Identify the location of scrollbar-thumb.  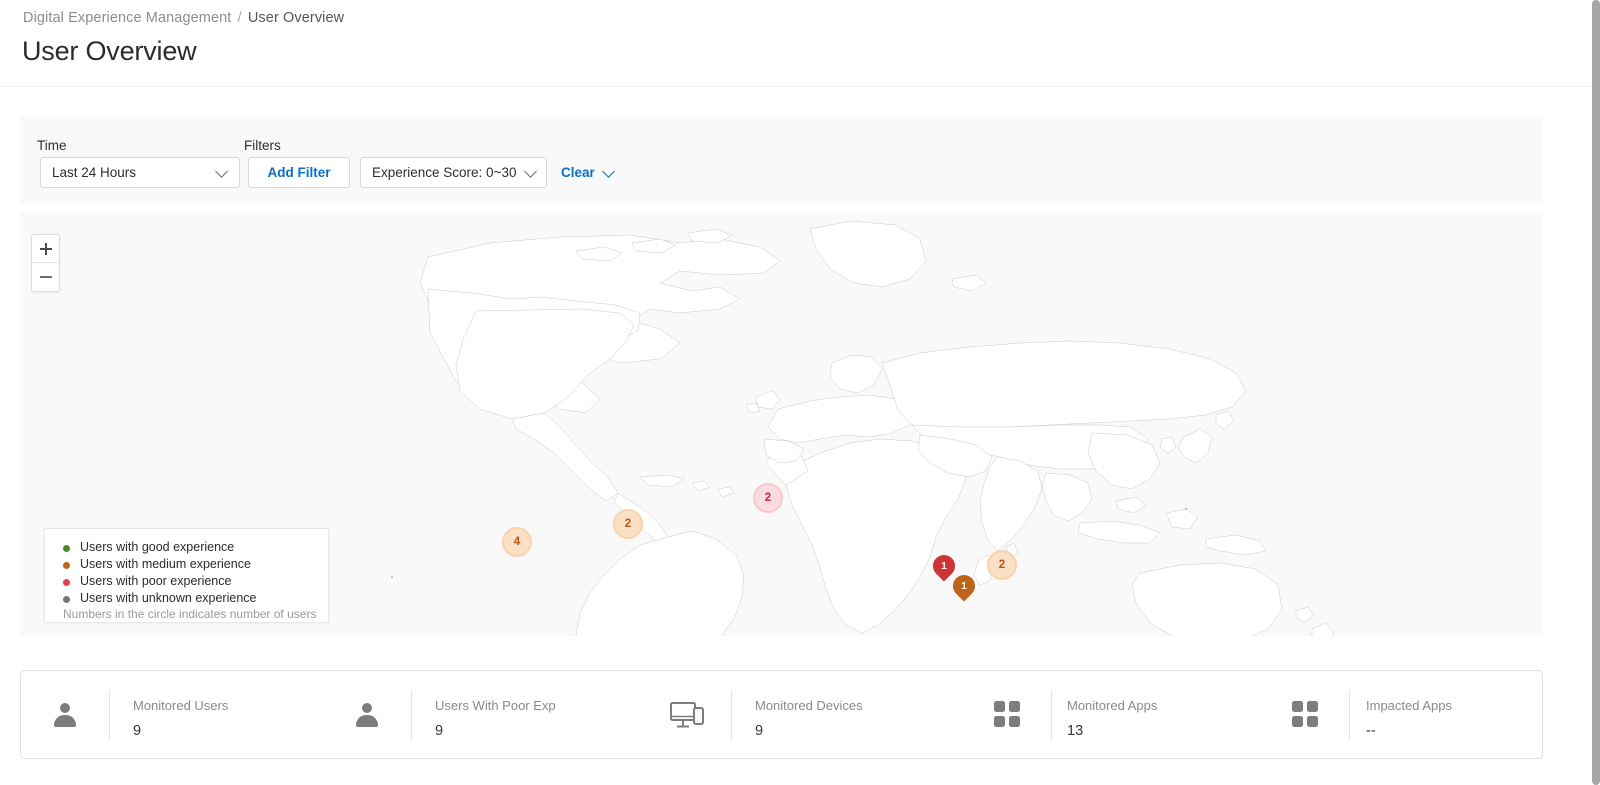
(1596, 392).